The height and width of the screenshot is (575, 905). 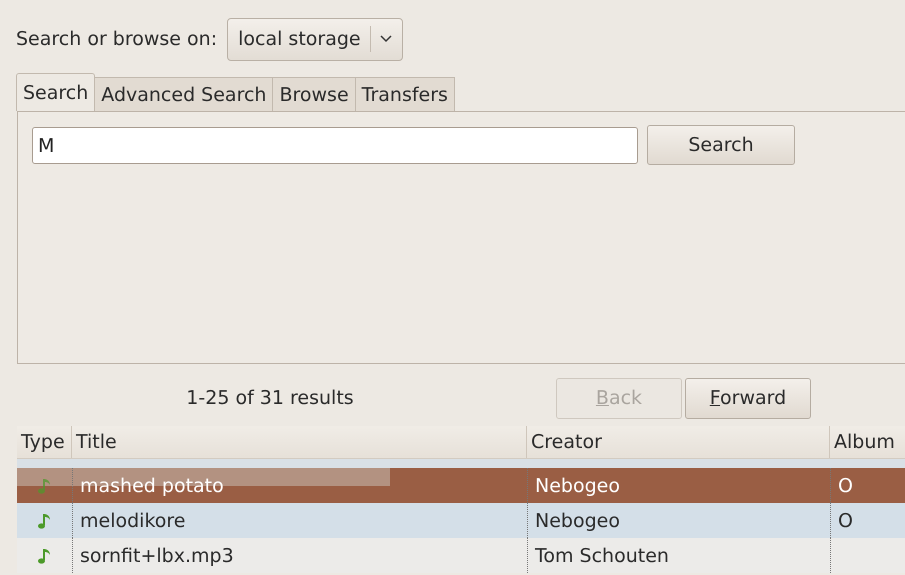 I want to click on creator-cell: Tom Schouten, so click(x=602, y=555).